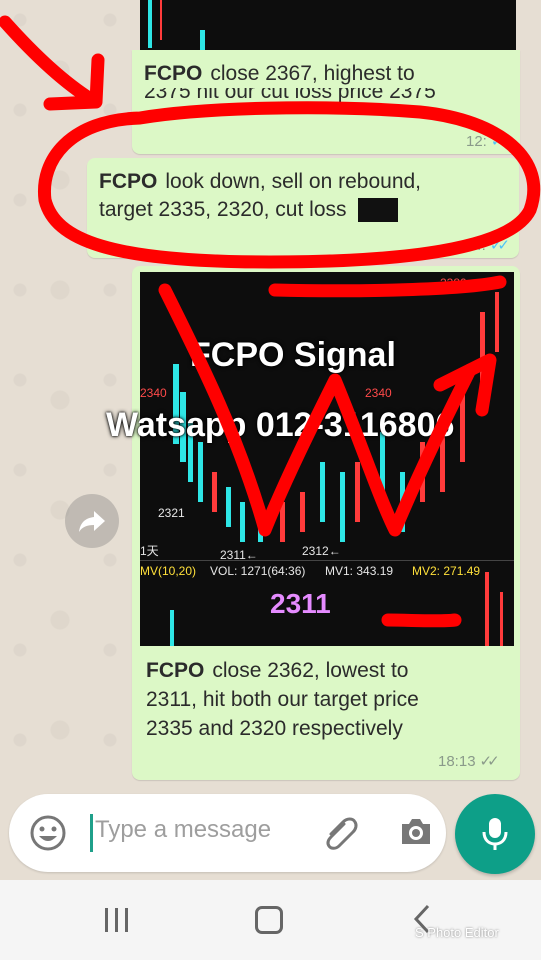 The height and width of the screenshot is (960, 541). Describe the element at coordinates (488, 142) in the screenshot. I see `message-meta-1: 12: ✓✓` at that location.